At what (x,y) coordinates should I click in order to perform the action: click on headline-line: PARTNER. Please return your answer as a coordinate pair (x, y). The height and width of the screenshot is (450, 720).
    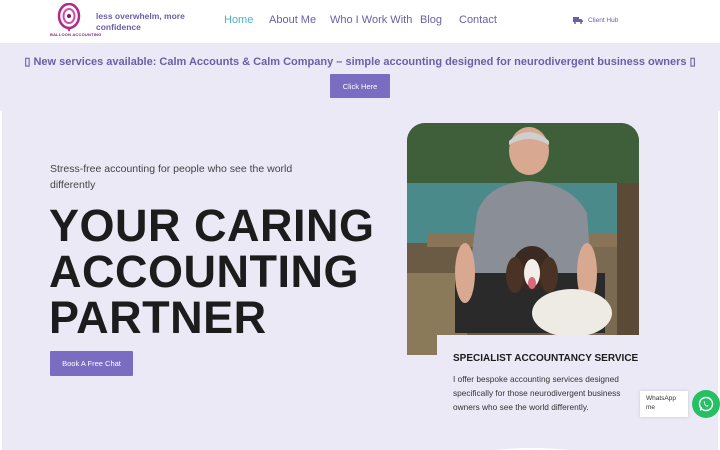
    Looking at the image, I should click on (158, 317).